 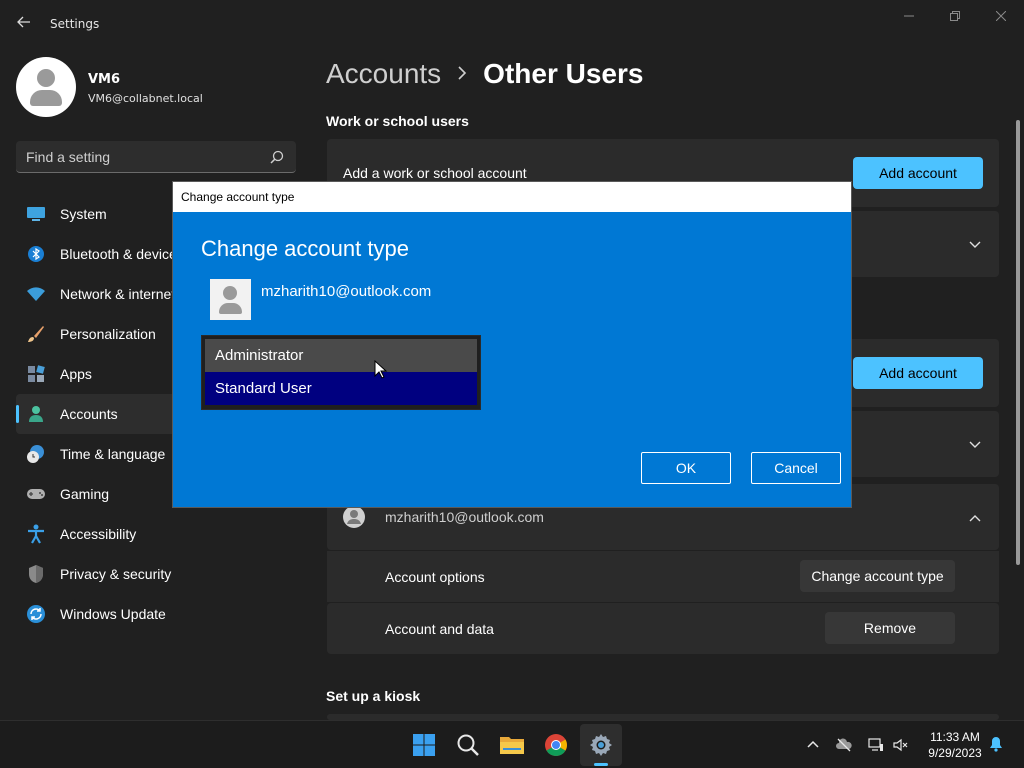 I want to click on taskbar-search-icon, so click(x=468, y=745).